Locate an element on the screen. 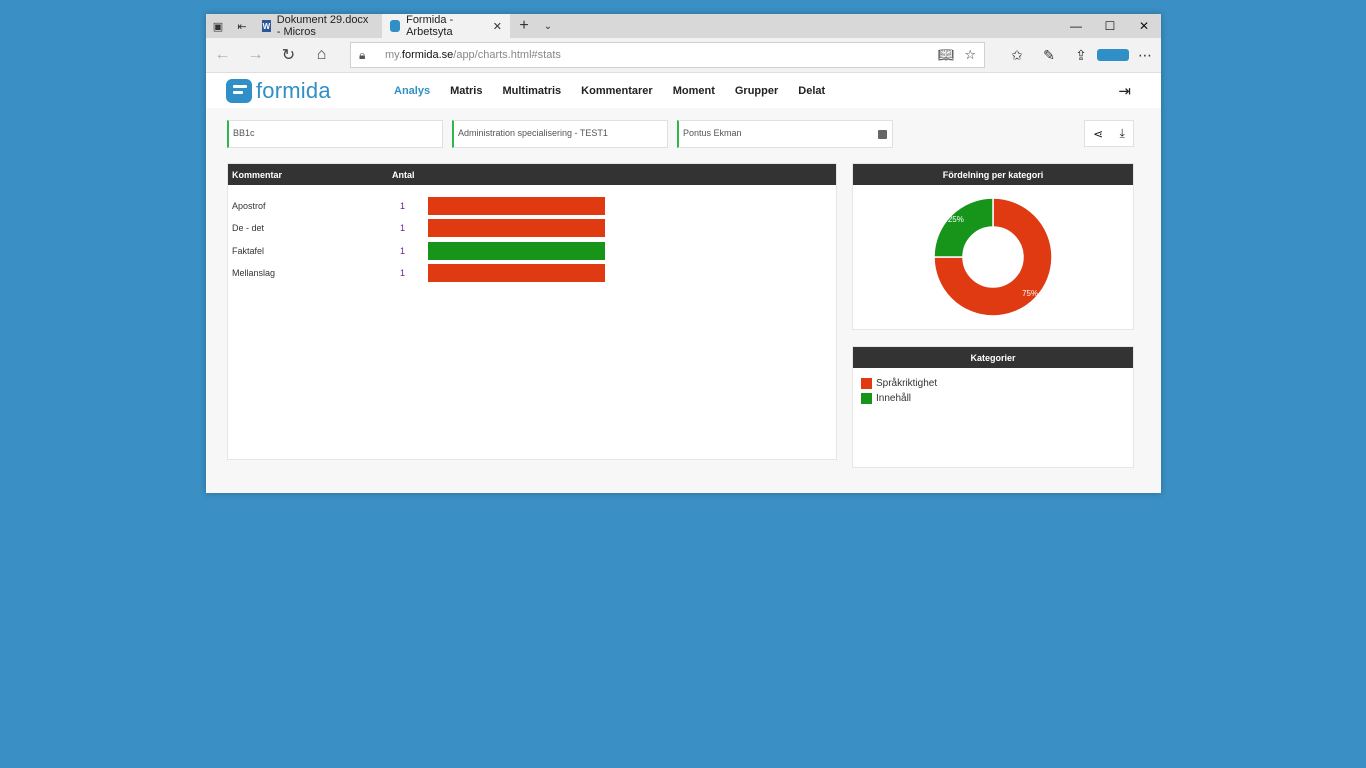 This screenshot has height=768, width=1366. chevron-down-icon: ⌄ is located at coordinates (548, 26).